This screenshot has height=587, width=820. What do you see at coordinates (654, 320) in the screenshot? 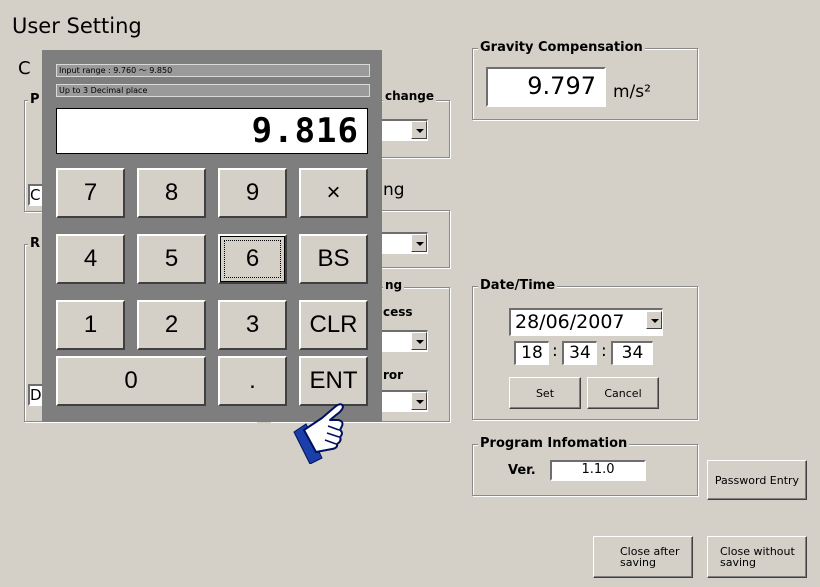
I see `calendar-dropdown-icon` at bounding box center [654, 320].